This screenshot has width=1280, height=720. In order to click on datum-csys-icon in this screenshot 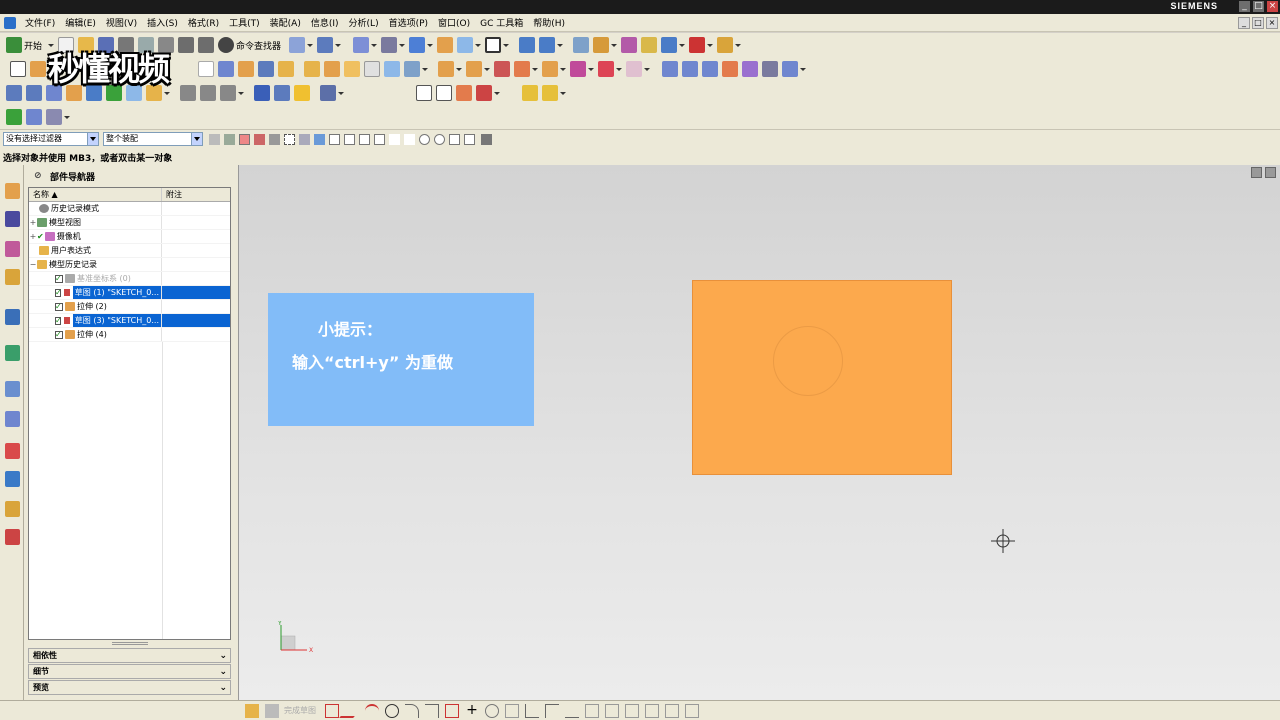, I will do `click(228, 93)`.